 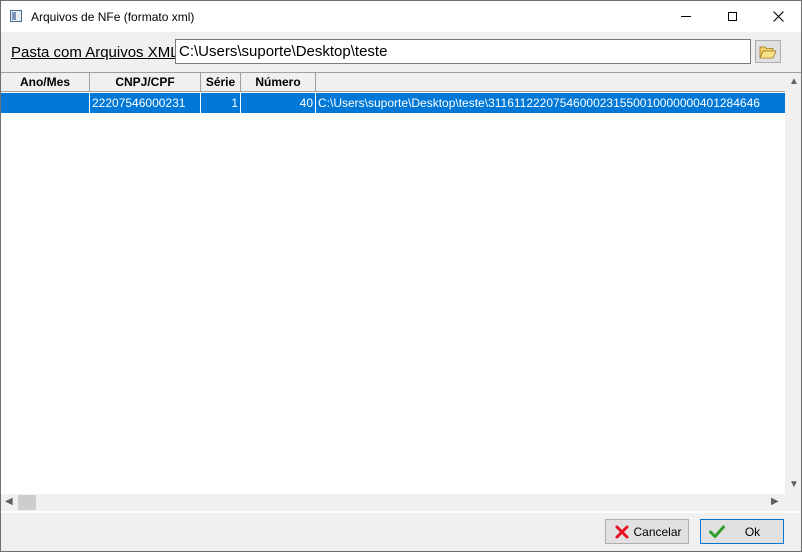 What do you see at coordinates (463, 51) in the screenshot?
I see `folder-path-input` at bounding box center [463, 51].